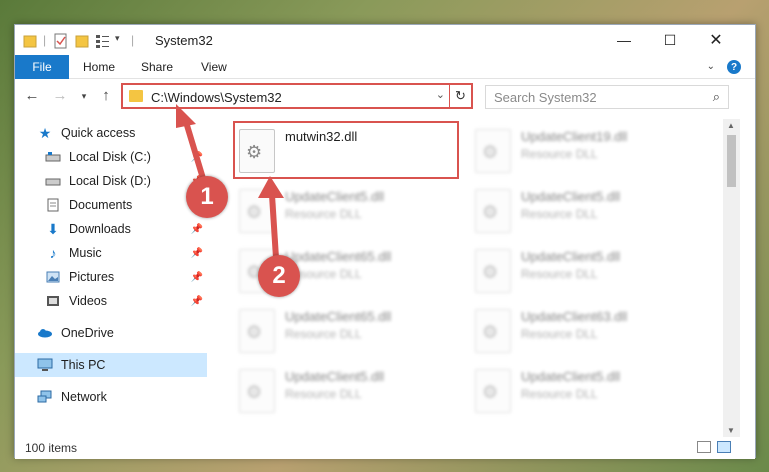 The height and width of the screenshot is (472, 769). I want to click on step-1-badge: 1, so click(207, 197).